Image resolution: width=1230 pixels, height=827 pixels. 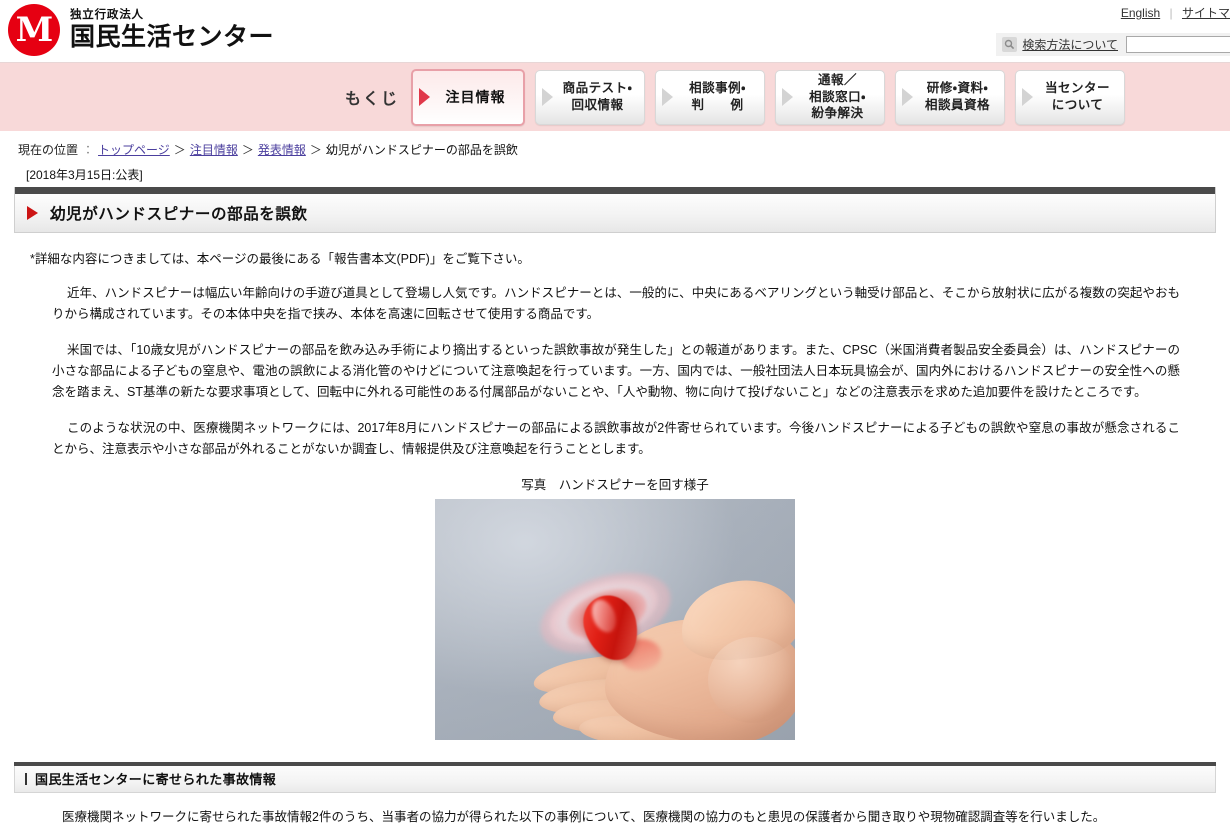 I want to click on search-input, so click(x=1178, y=44).